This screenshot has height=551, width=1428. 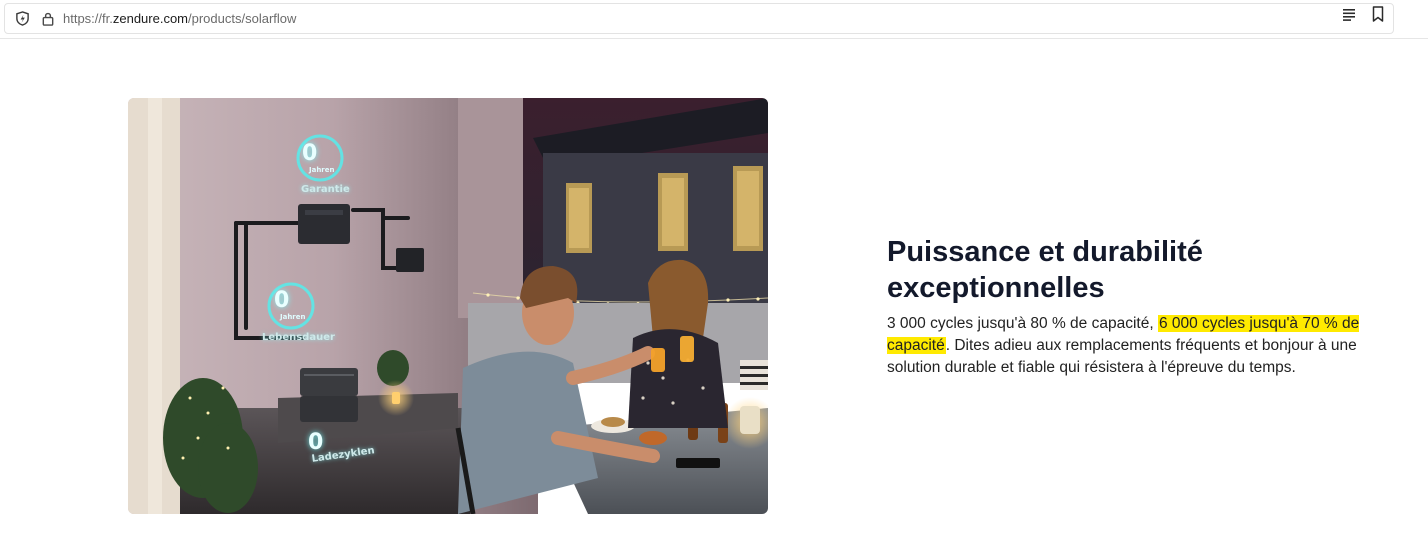 What do you see at coordinates (22, 18) in the screenshot?
I see `shield-icon` at bounding box center [22, 18].